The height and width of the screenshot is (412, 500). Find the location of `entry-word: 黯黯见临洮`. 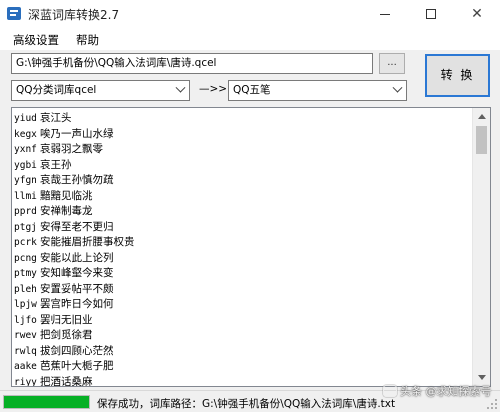

entry-word: 黯黯见临洮 is located at coordinates (66, 195).